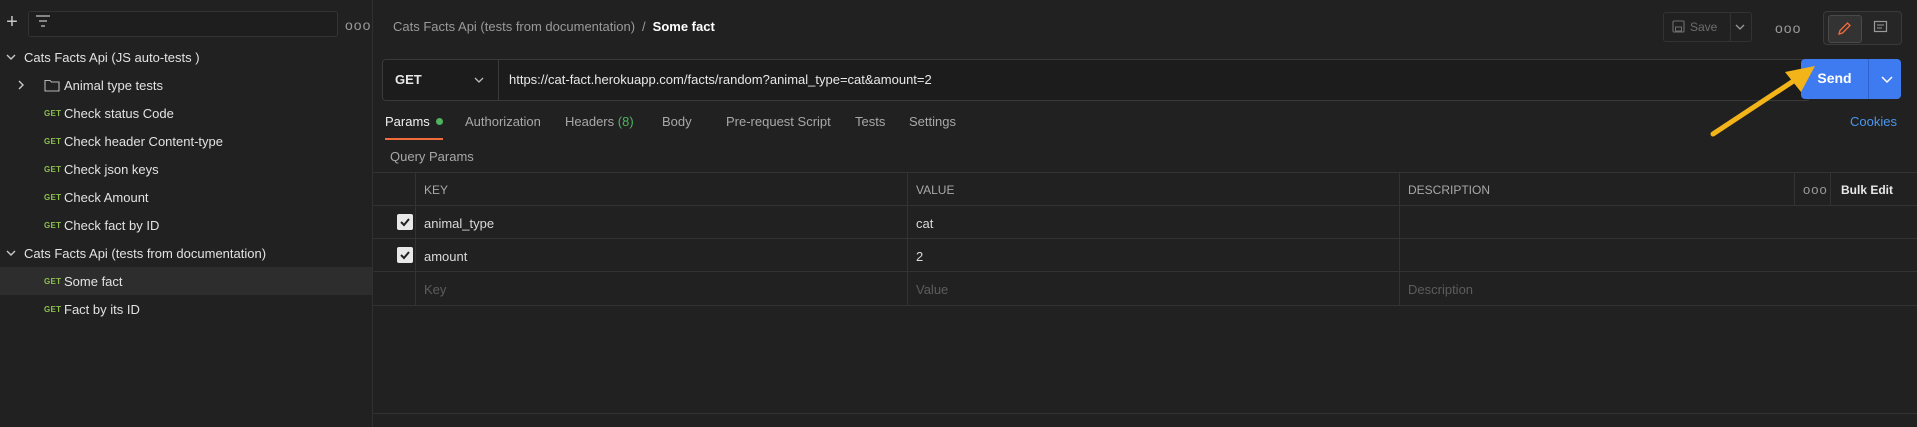  I want to click on query-params-title: Query Params, so click(432, 156).